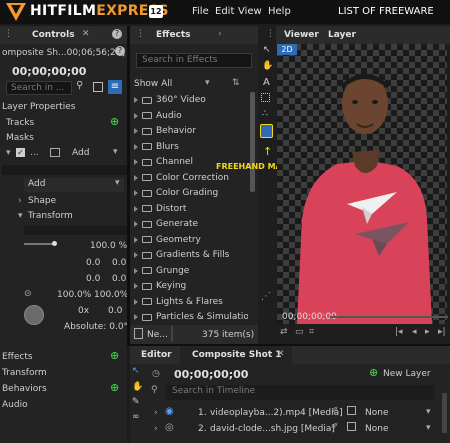 This screenshot has width=450, height=443. What do you see at coordinates (111, 295) in the screenshot?
I see `scale-y-value: 100.0%` at bounding box center [111, 295].